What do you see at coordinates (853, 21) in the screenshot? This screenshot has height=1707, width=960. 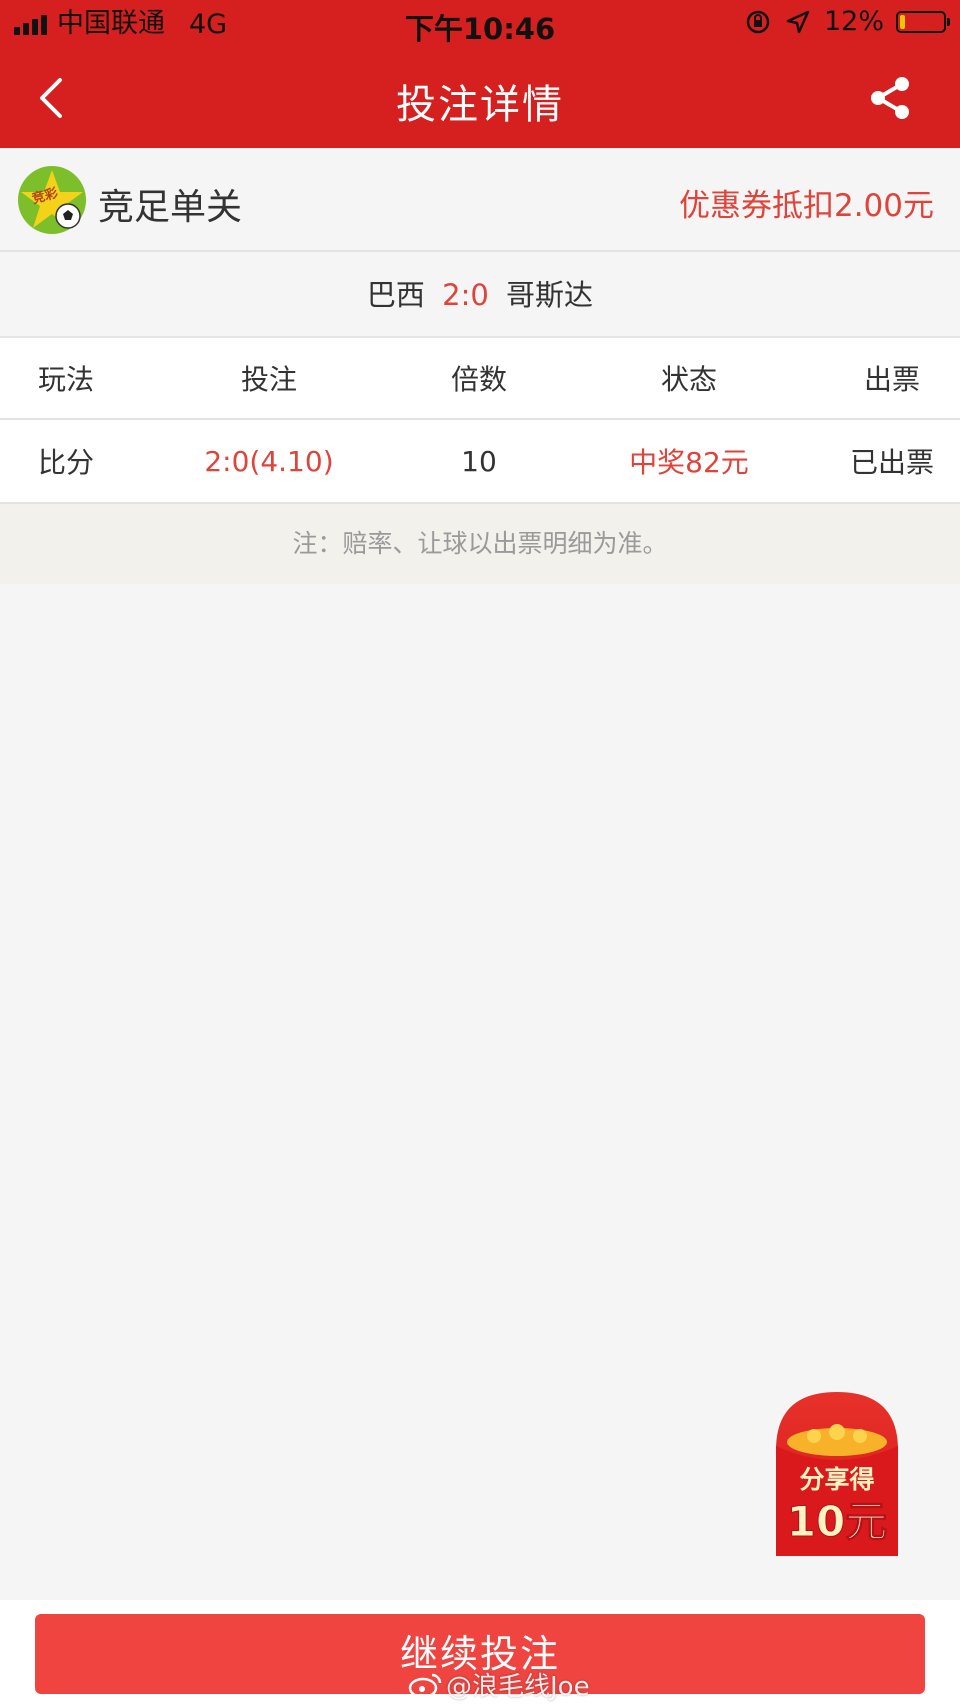 I see `battery-percent: 12%` at bounding box center [853, 21].